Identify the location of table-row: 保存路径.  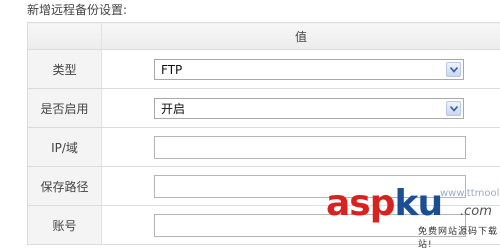
(264, 186).